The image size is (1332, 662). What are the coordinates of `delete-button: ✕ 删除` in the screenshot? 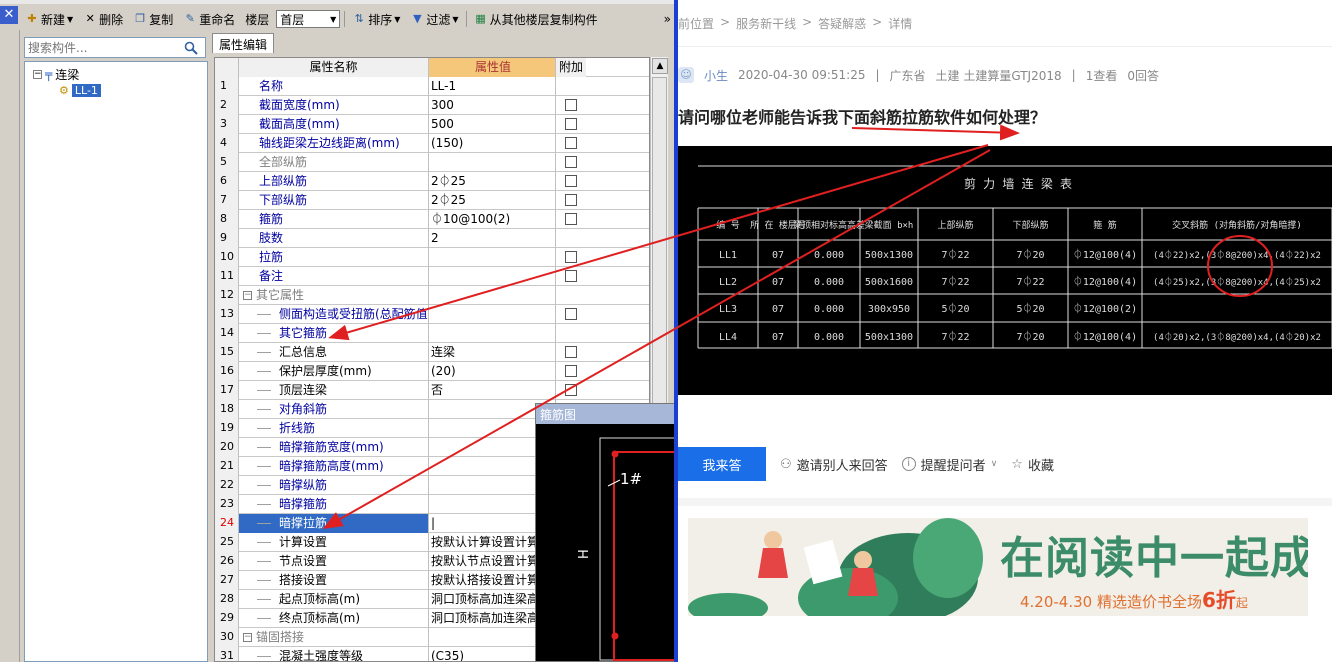 It's located at (103, 19).